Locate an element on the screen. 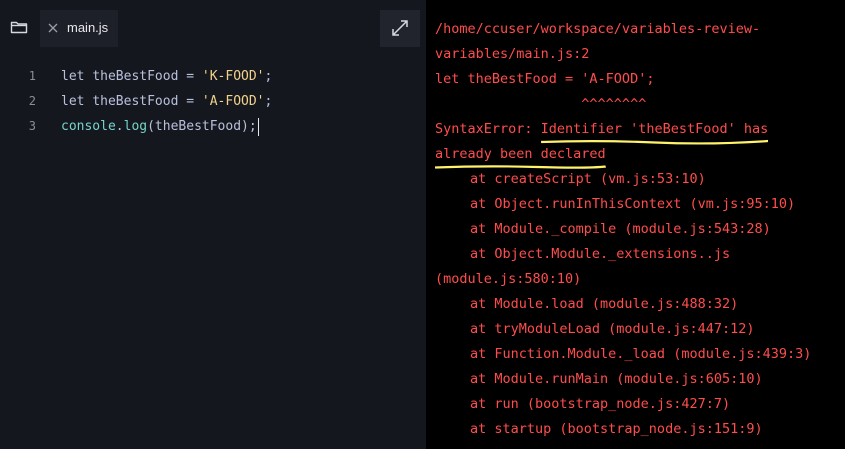  highlight-underline is located at coordinates (520, 167).